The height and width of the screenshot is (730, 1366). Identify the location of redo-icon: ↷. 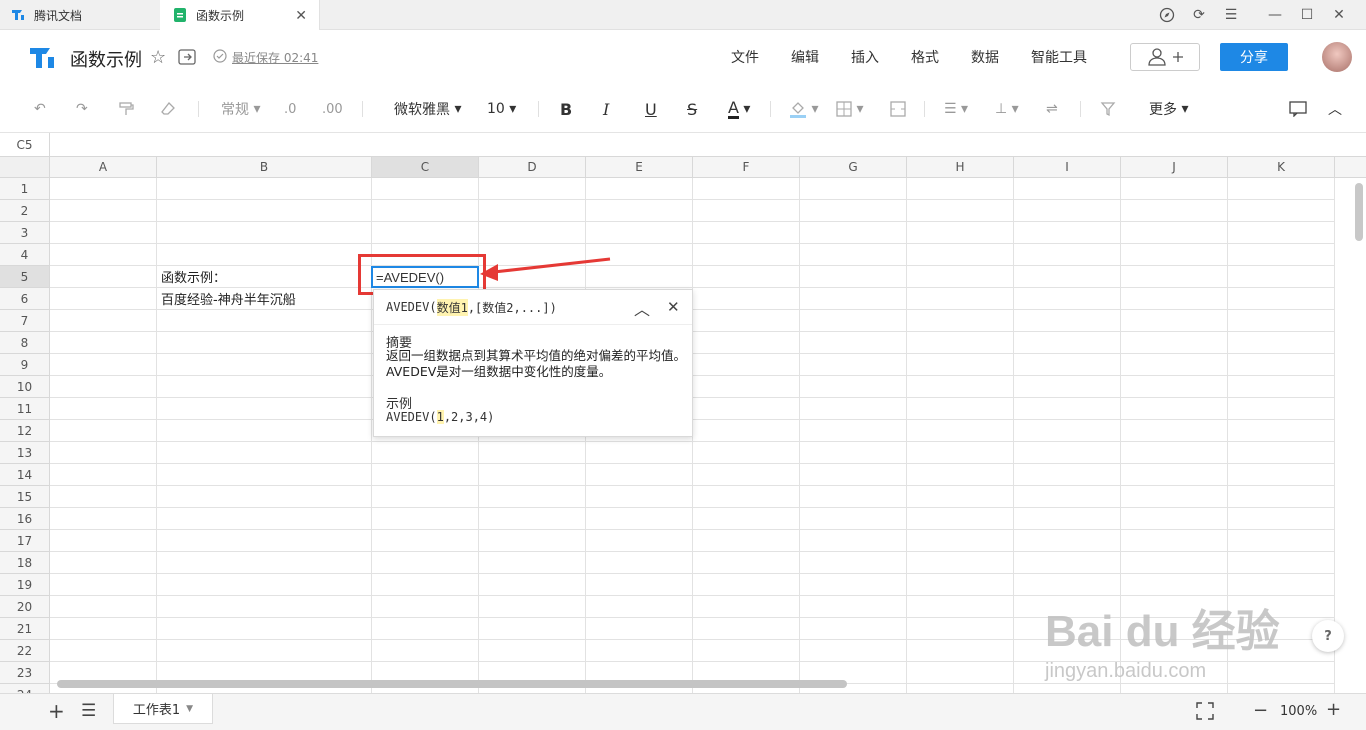
(82, 109).